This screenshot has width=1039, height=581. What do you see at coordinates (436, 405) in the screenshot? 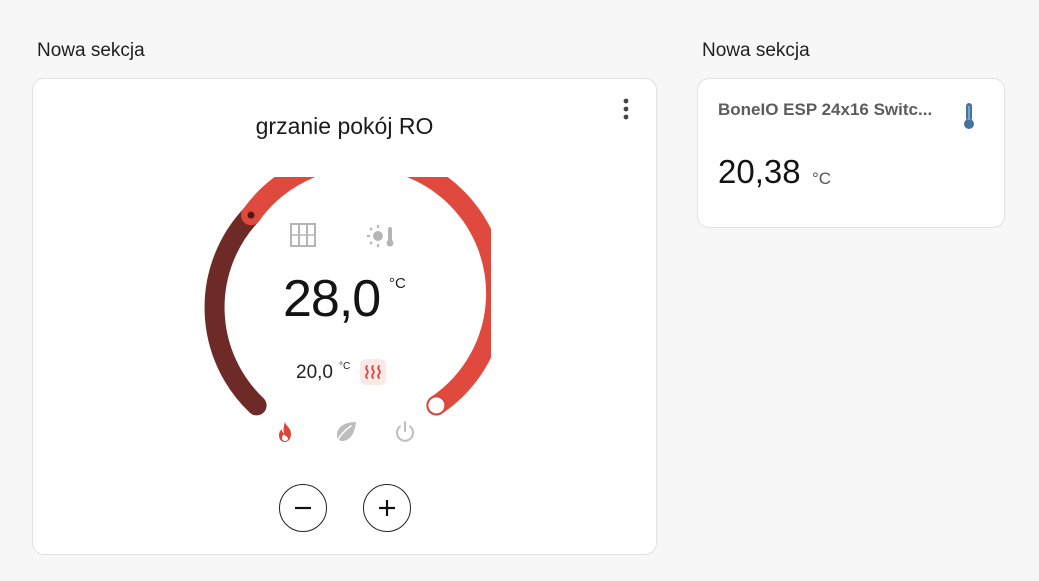
I see `slider-handle` at bounding box center [436, 405].